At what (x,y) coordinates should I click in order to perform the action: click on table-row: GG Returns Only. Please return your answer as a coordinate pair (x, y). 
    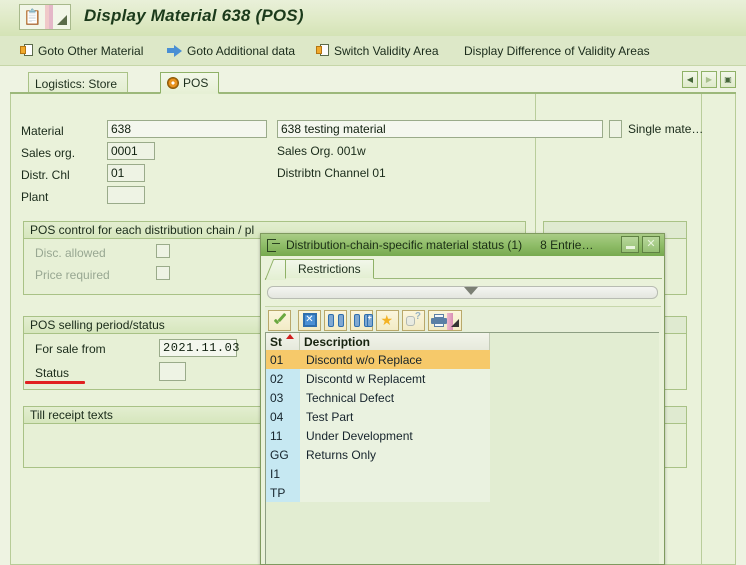
    Looking at the image, I should click on (378, 454).